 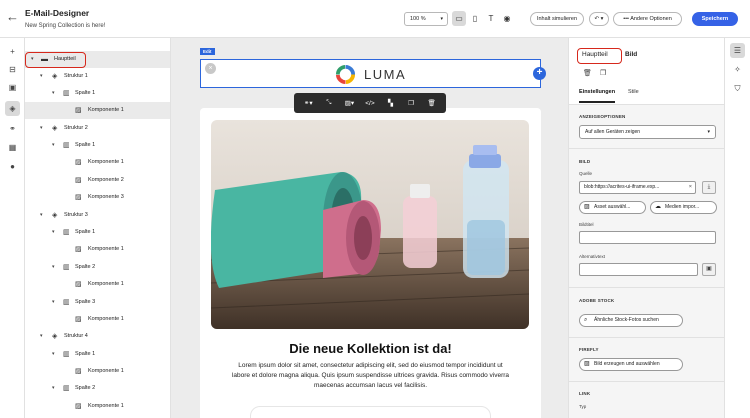 What do you see at coordinates (85, 388) in the screenshot?
I see `tree-row-label: Spalte 2` at bounding box center [85, 388].